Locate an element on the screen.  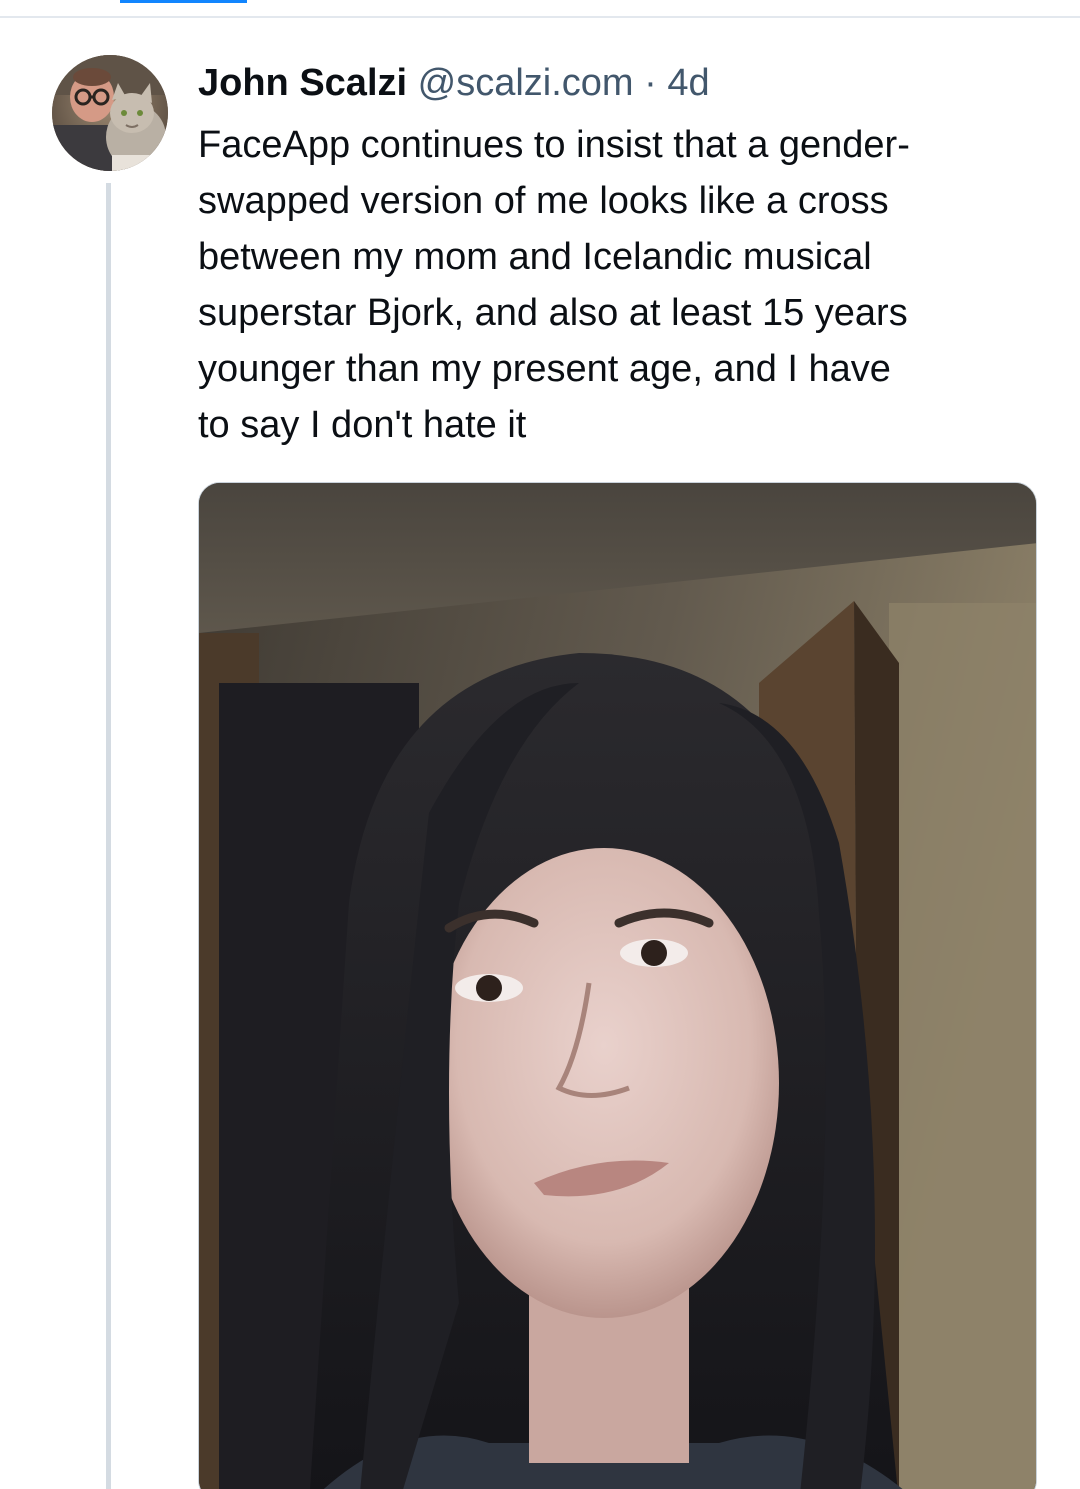
post-timestamp: 4d is located at coordinates (688, 83).